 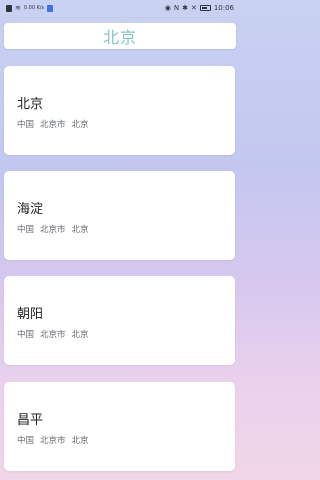 I want to click on nfc-icon: N, so click(x=176, y=8).